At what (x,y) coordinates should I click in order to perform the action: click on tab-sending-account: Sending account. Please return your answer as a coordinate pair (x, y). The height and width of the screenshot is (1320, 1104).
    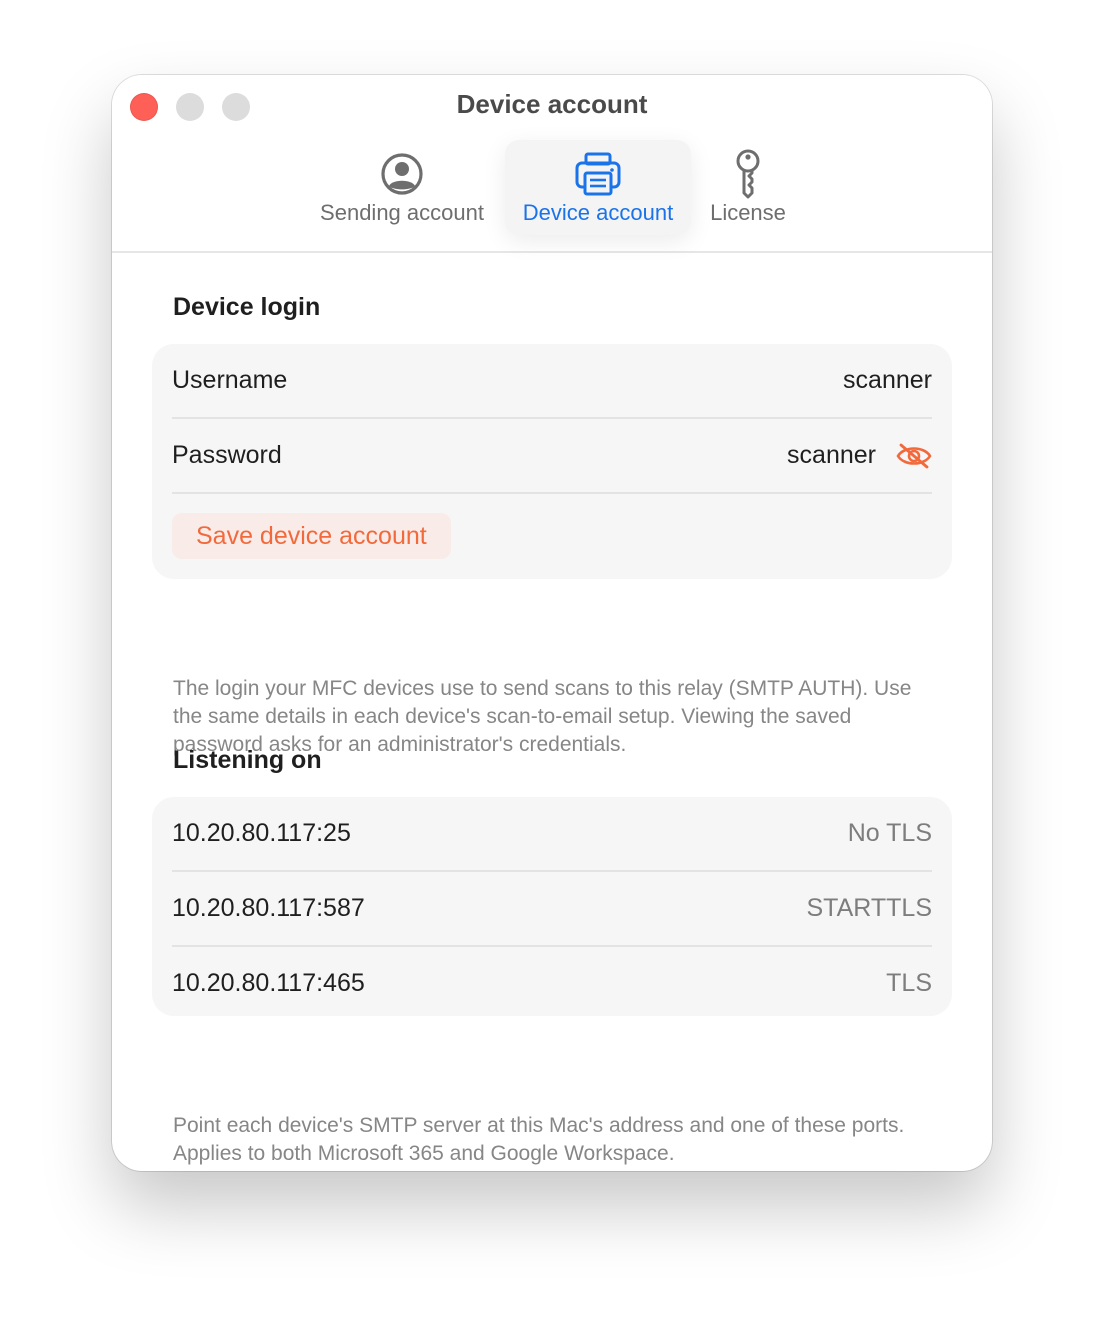
    Looking at the image, I should click on (402, 187).